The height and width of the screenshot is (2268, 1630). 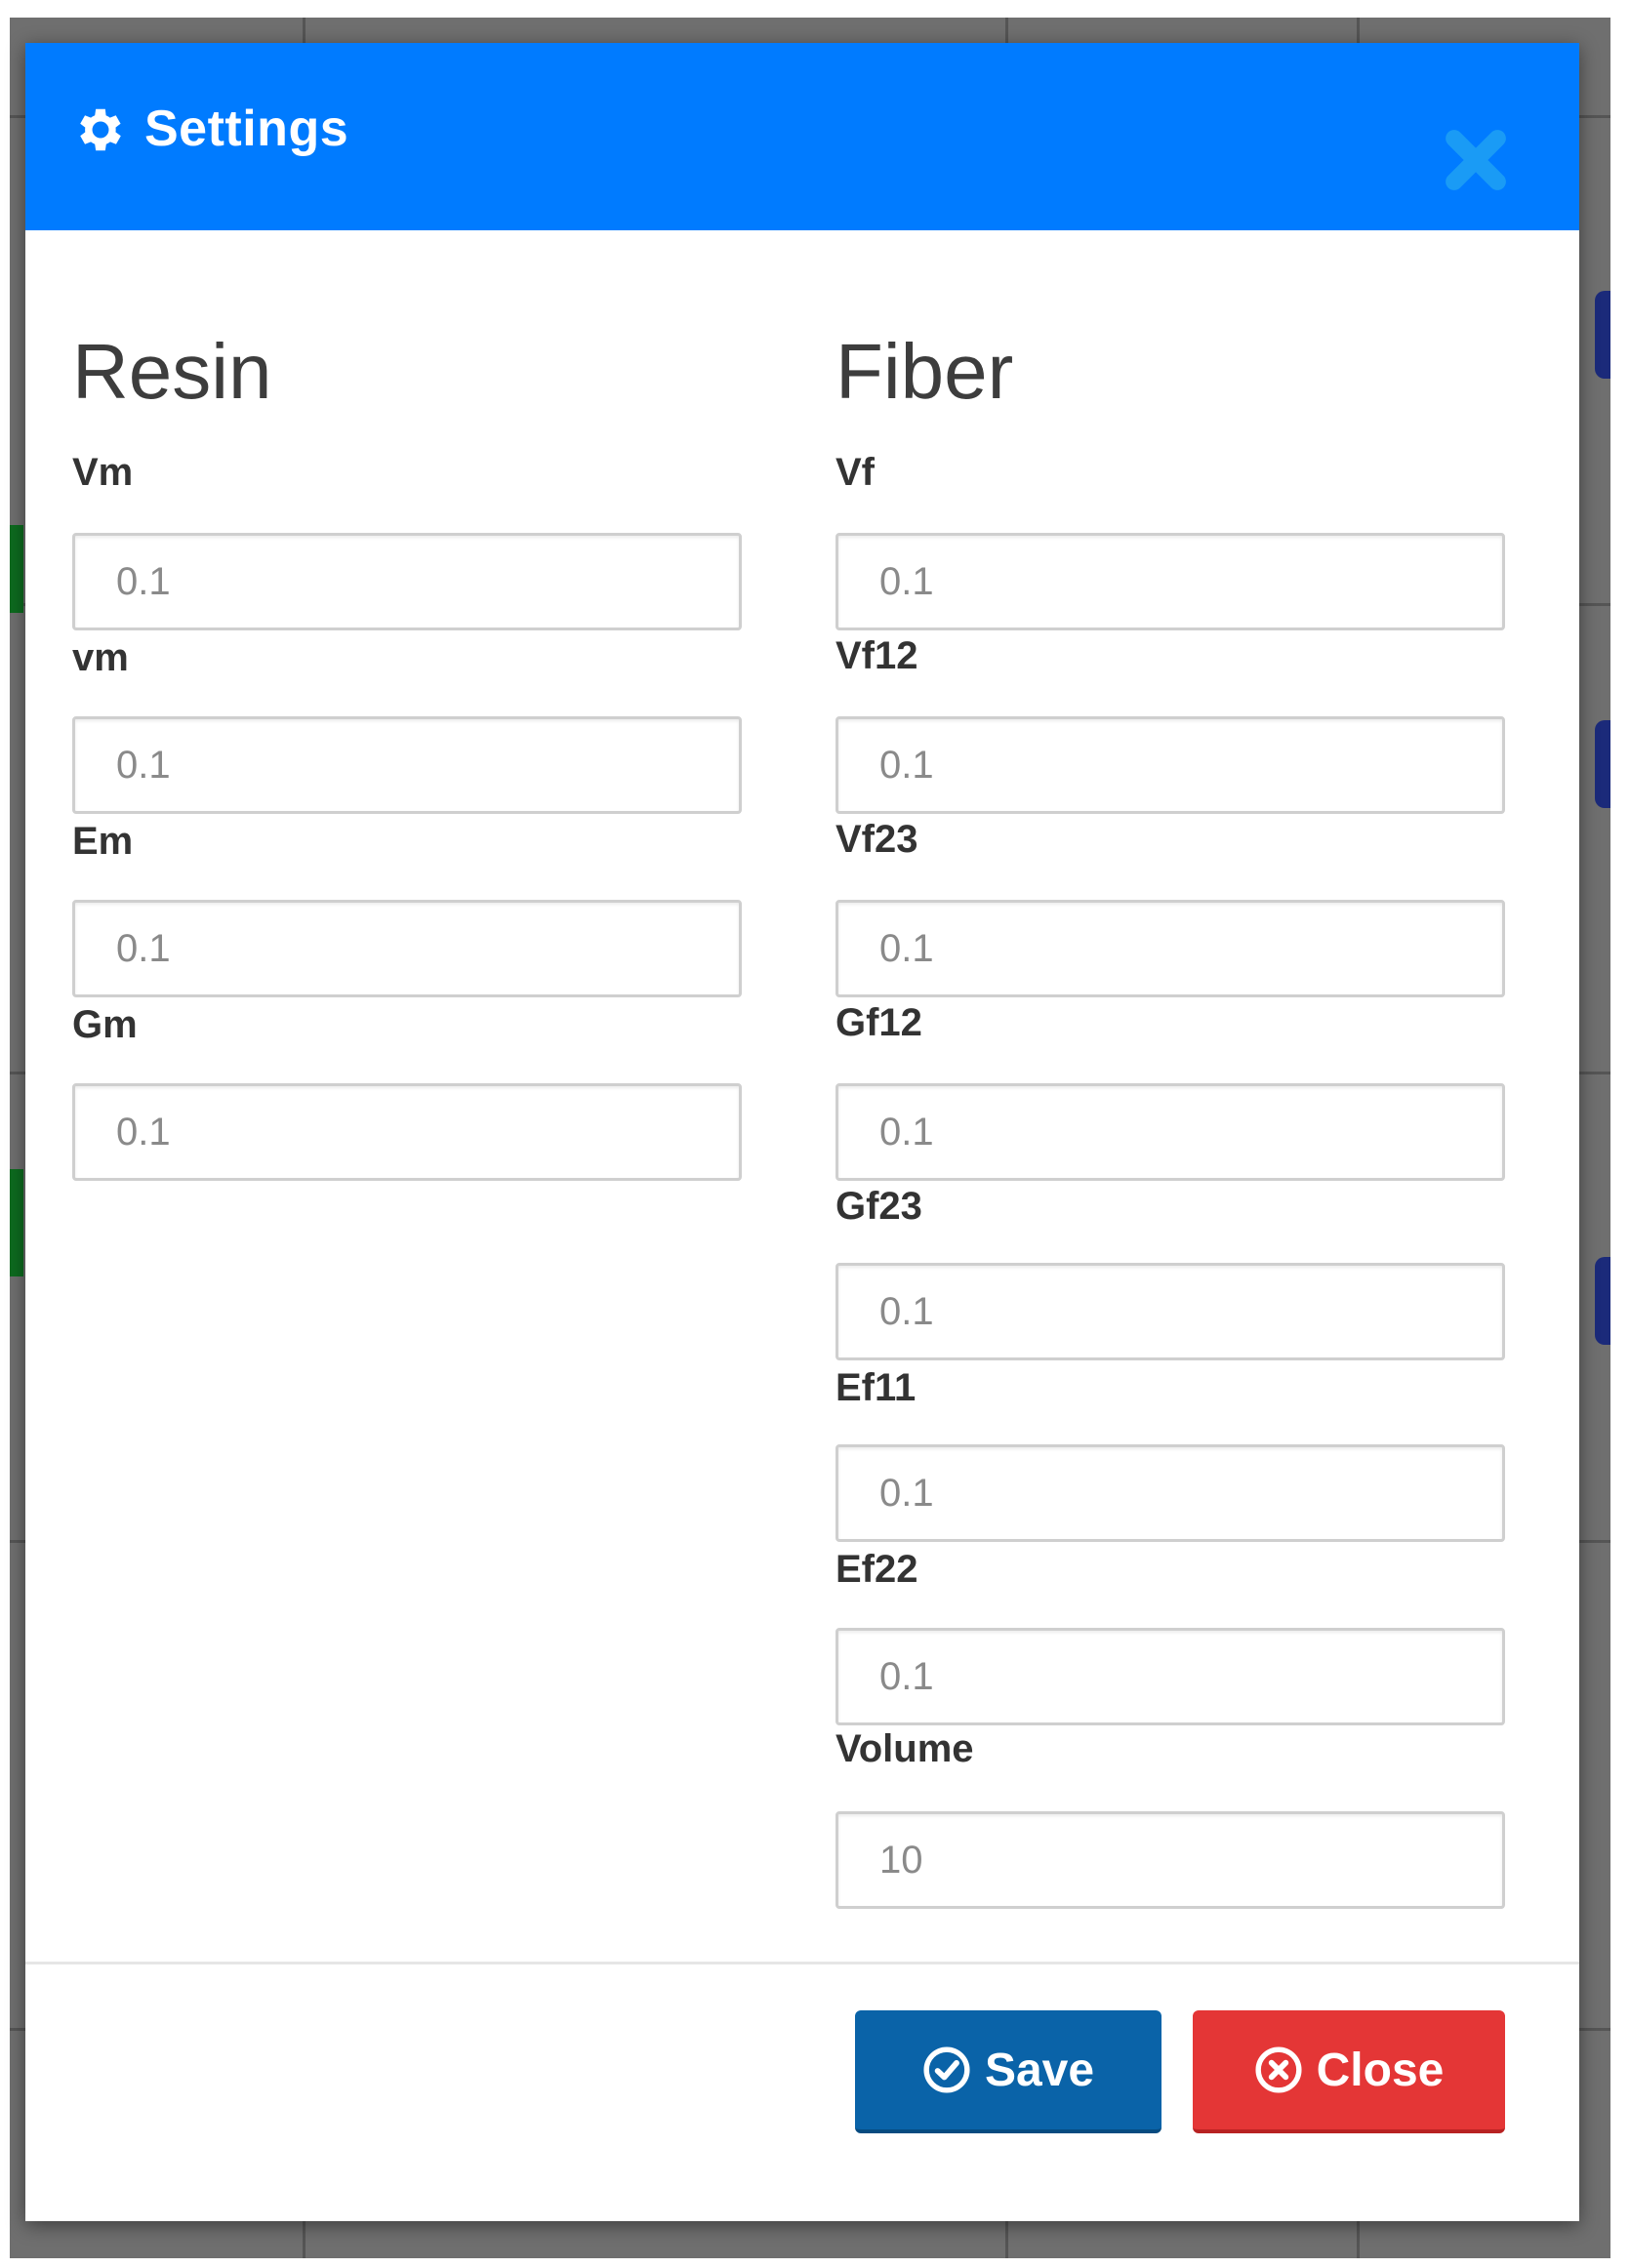 What do you see at coordinates (1170, 1493) in the screenshot?
I see `ef11-input` at bounding box center [1170, 1493].